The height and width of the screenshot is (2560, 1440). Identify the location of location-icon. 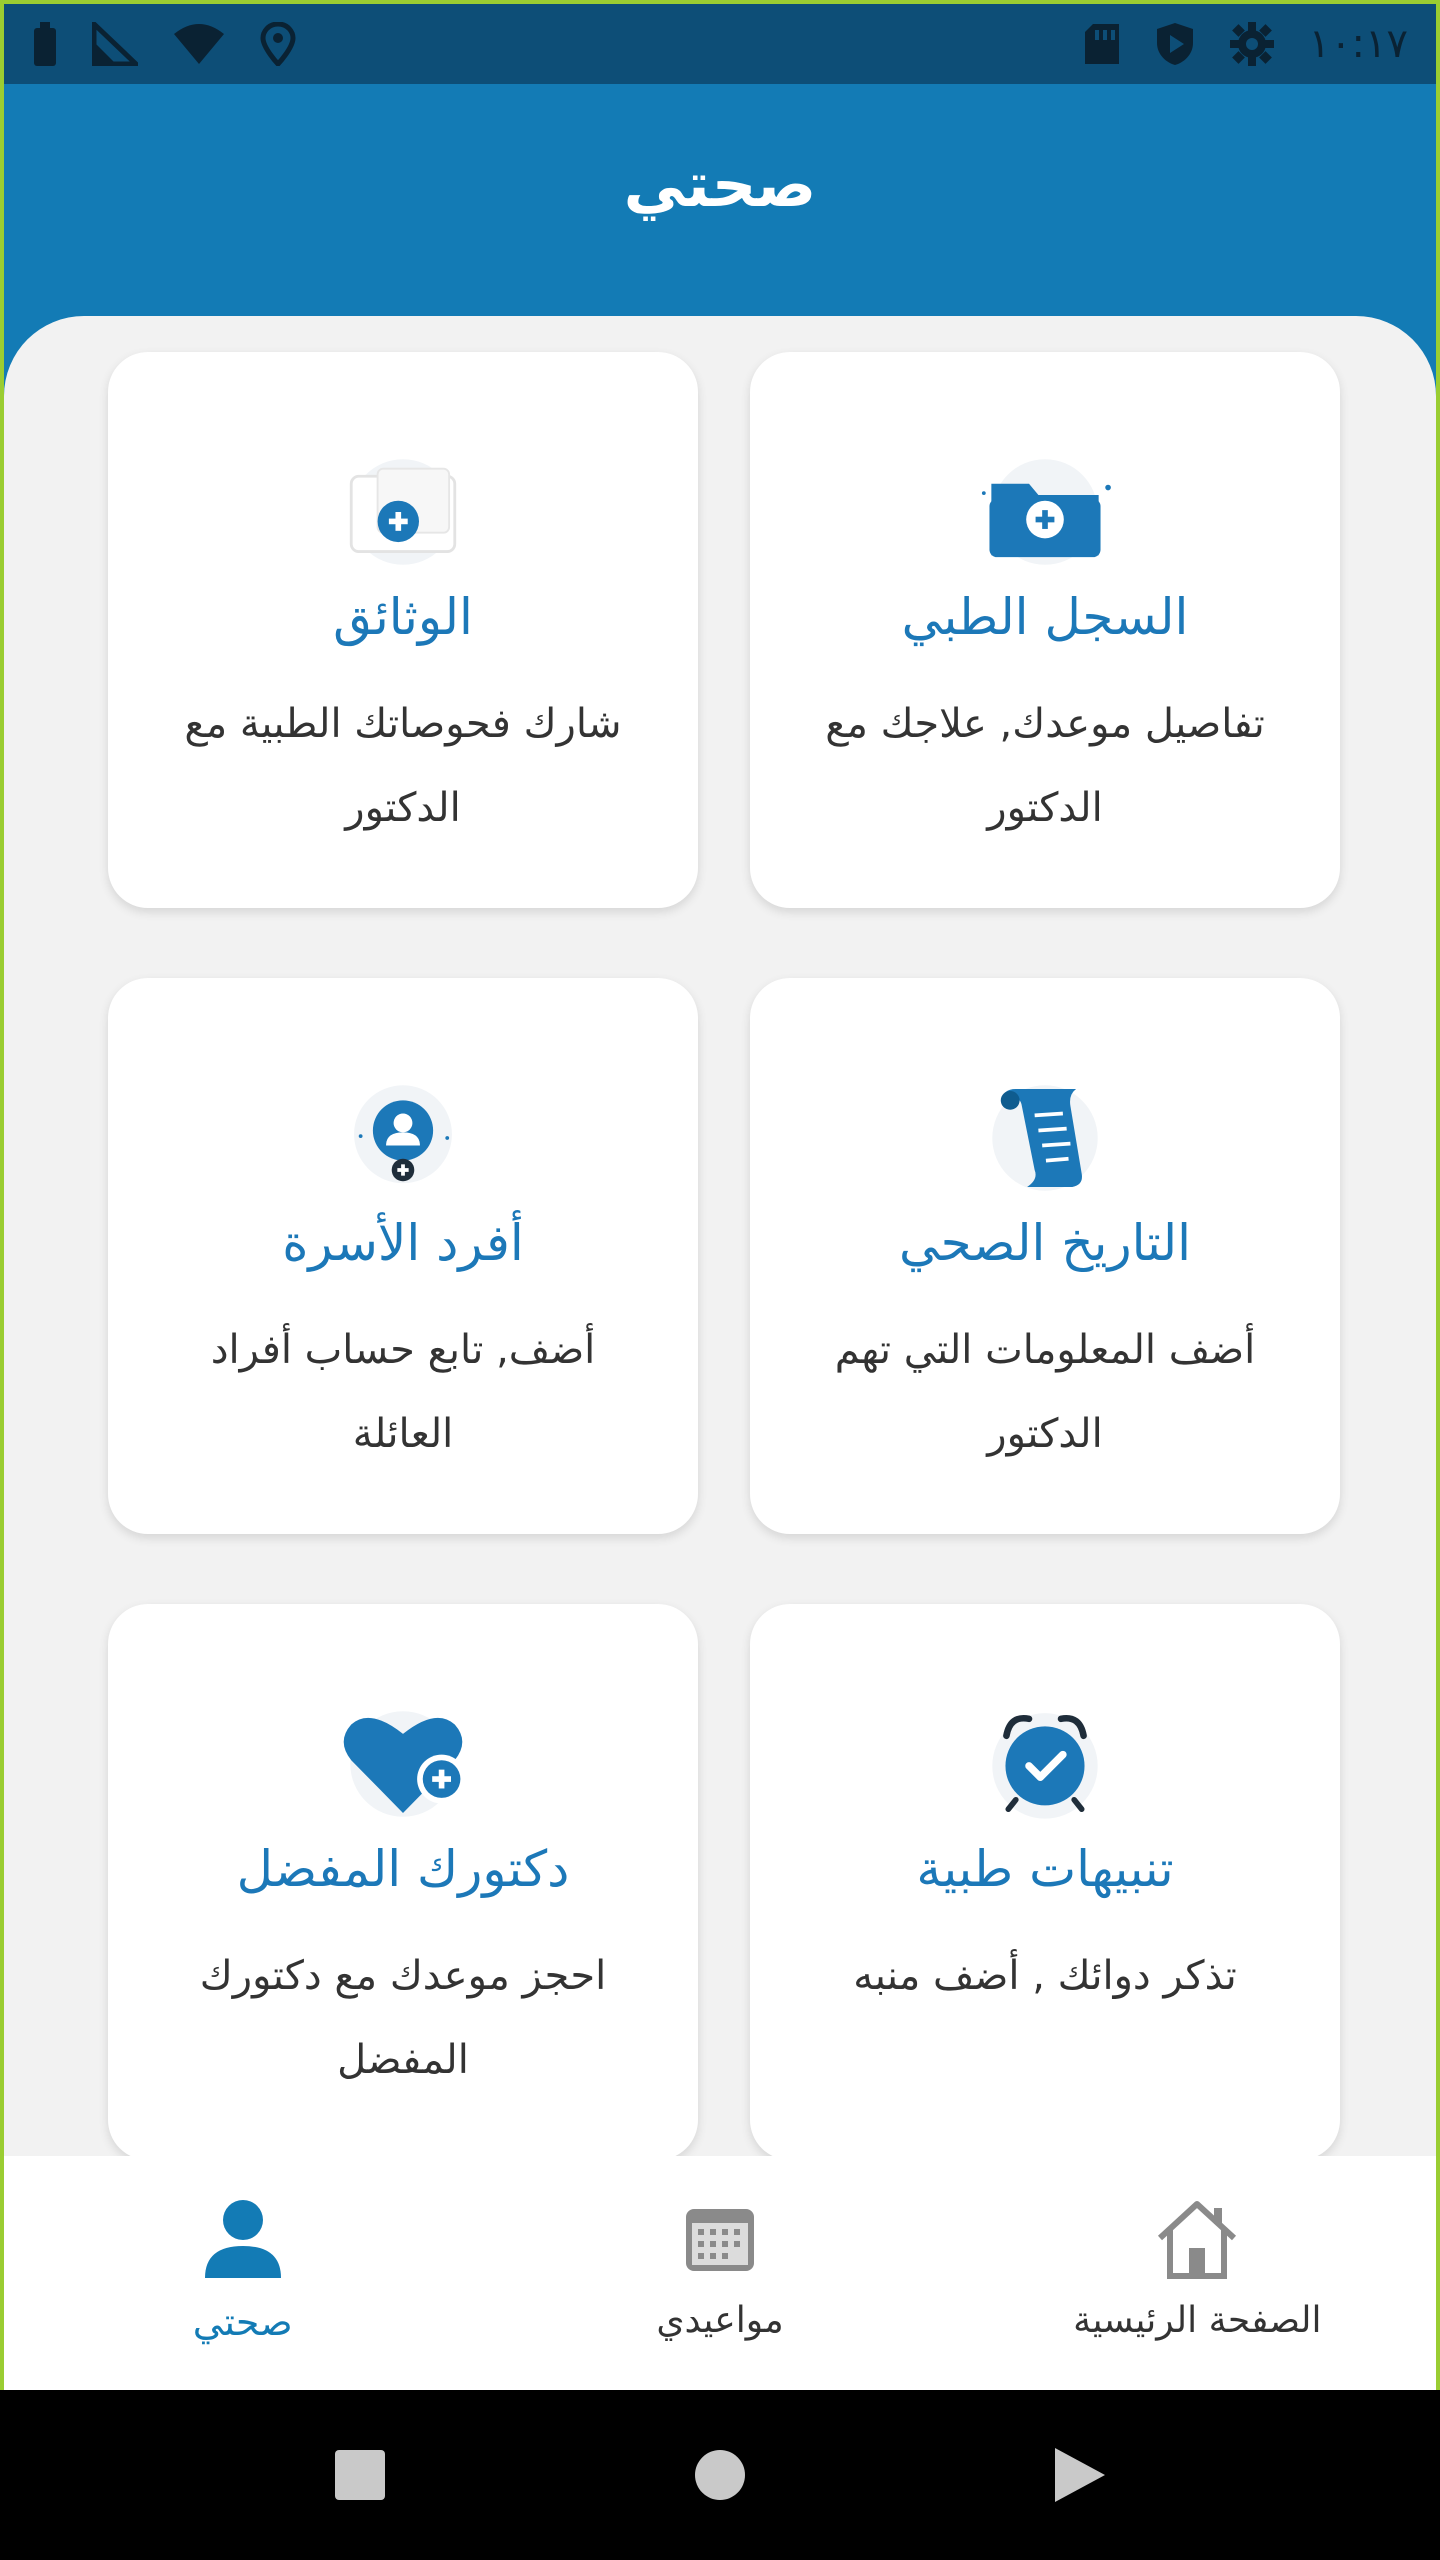
(278, 44).